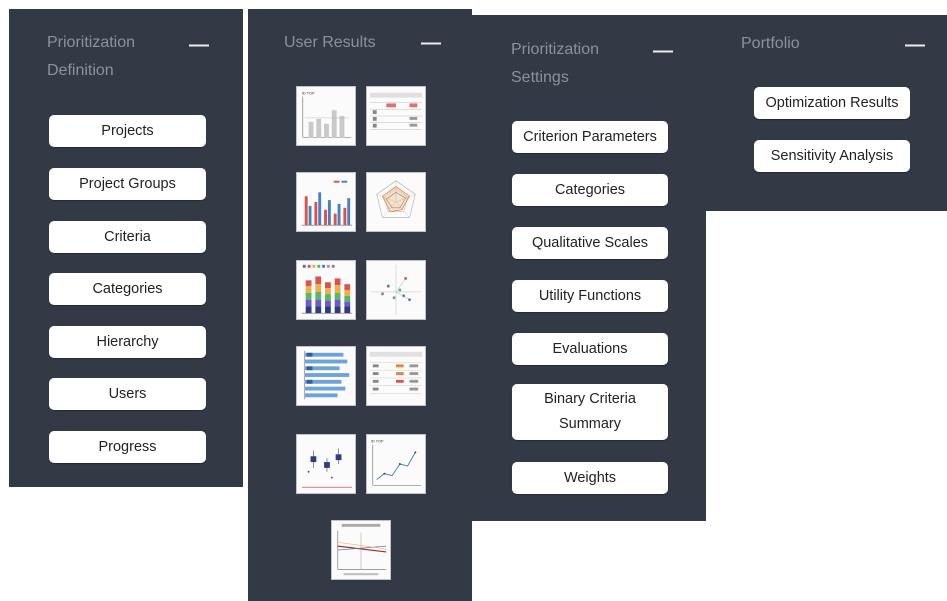  What do you see at coordinates (396, 376) in the screenshot?
I see `data-table-icon` at bounding box center [396, 376].